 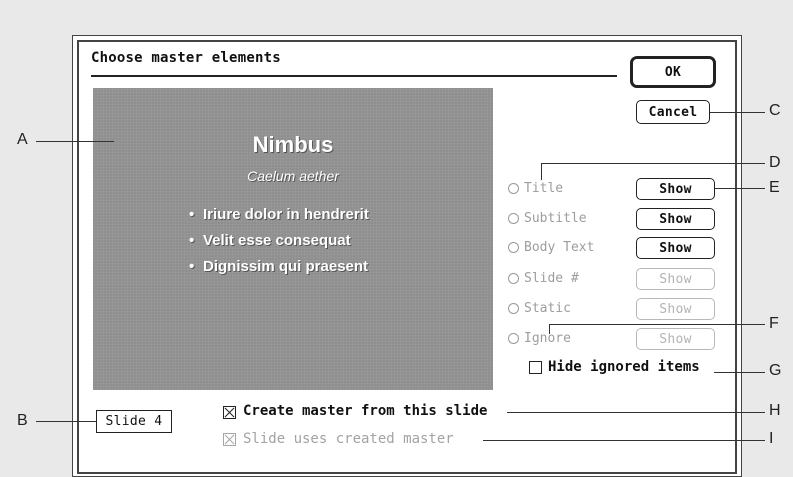 What do you see at coordinates (539, 308) in the screenshot?
I see `element-option-static: Static` at bounding box center [539, 308].